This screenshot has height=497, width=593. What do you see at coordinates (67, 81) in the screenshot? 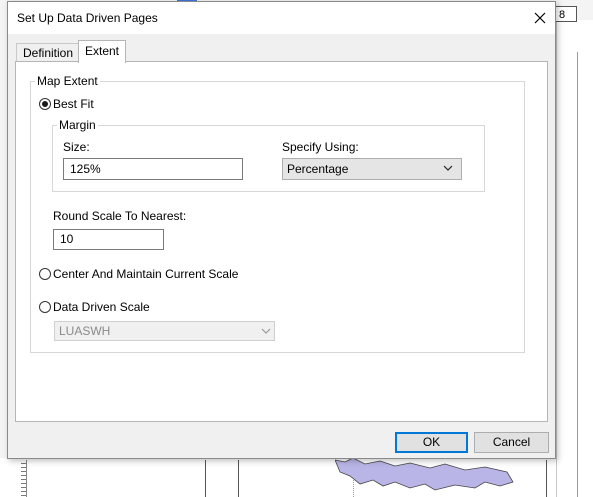
I see `map-extent-group-label: Map Extent` at bounding box center [67, 81].